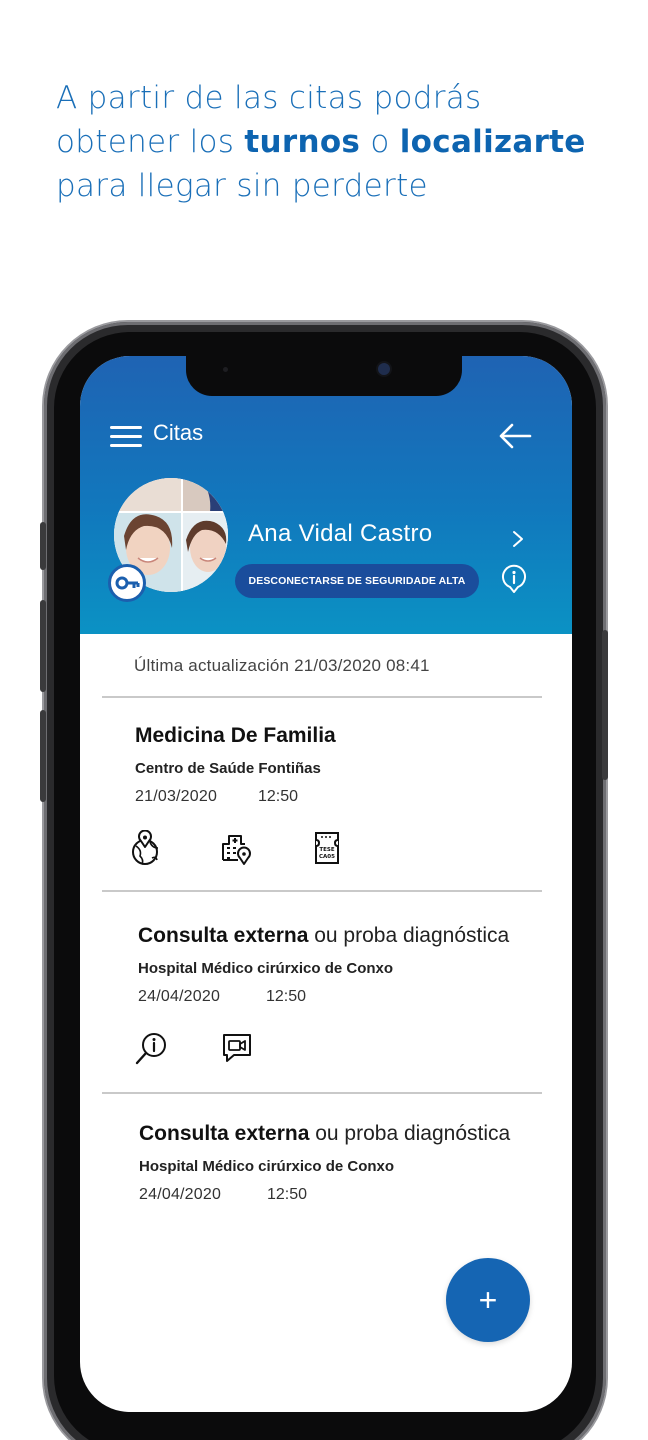 The height and width of the screenshot is (1440, 648). Describe the element at coordinates (269, 98) in the screenshot. I see `headline-line-1: A partir de las citas podrás` at that location.